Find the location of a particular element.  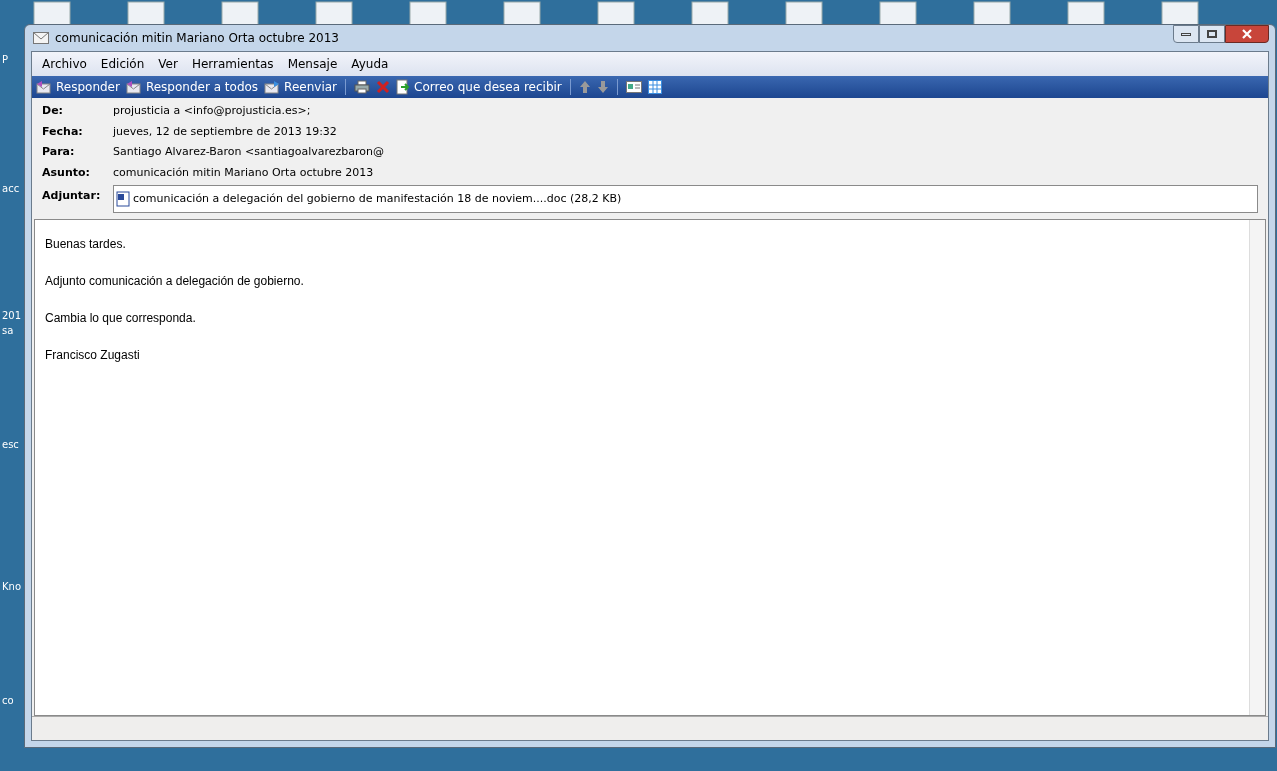

header-label: De: is located at coordinates (53, 111).